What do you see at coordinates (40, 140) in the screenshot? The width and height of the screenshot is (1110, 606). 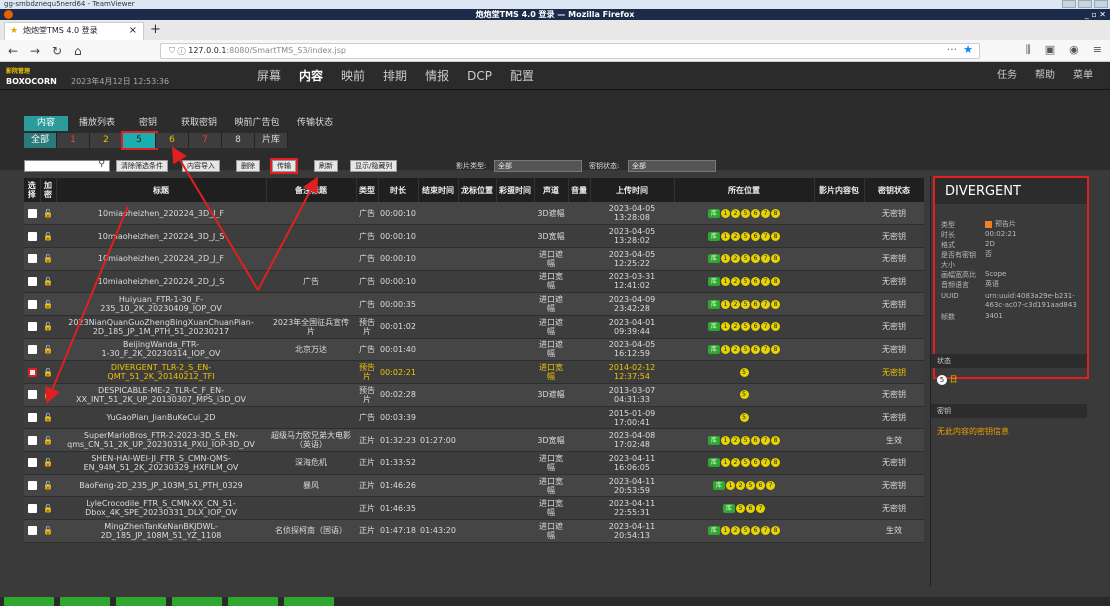 I see `screen-tab-all: 全部` at bounding box center [40, 140].